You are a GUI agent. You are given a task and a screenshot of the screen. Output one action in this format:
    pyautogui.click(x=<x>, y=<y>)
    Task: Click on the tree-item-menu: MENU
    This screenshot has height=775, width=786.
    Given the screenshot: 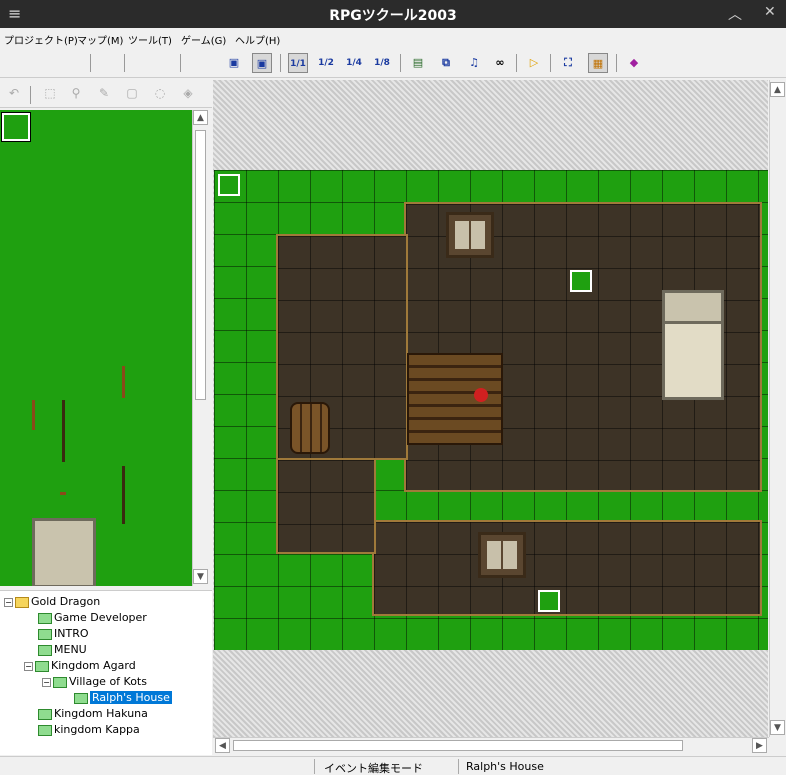 What is the action you would take?
    pyautogui.click(x=62, y=649)
    